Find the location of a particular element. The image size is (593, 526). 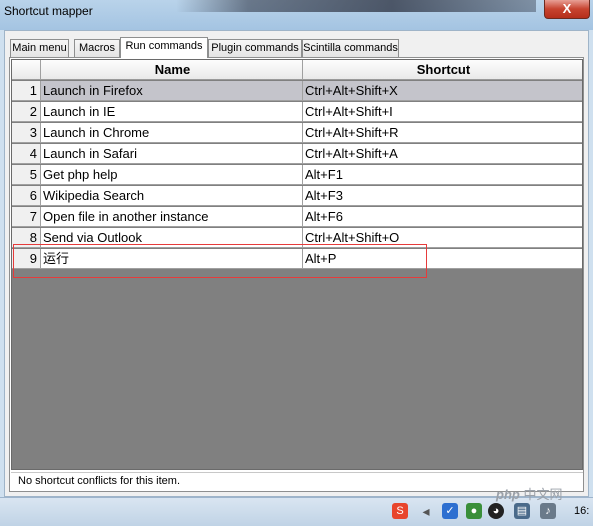

tab-scintilla-commands: Scintilla commands is located at coordinates (350, 48).